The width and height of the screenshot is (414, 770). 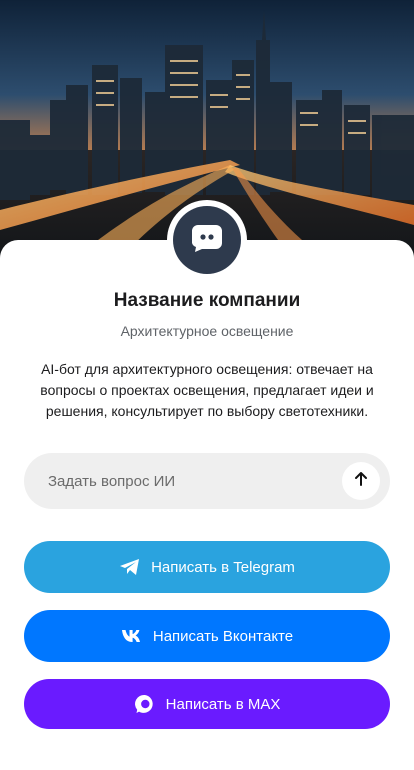 I want to click on company-name: Название компании, so click(x=207, y=300).